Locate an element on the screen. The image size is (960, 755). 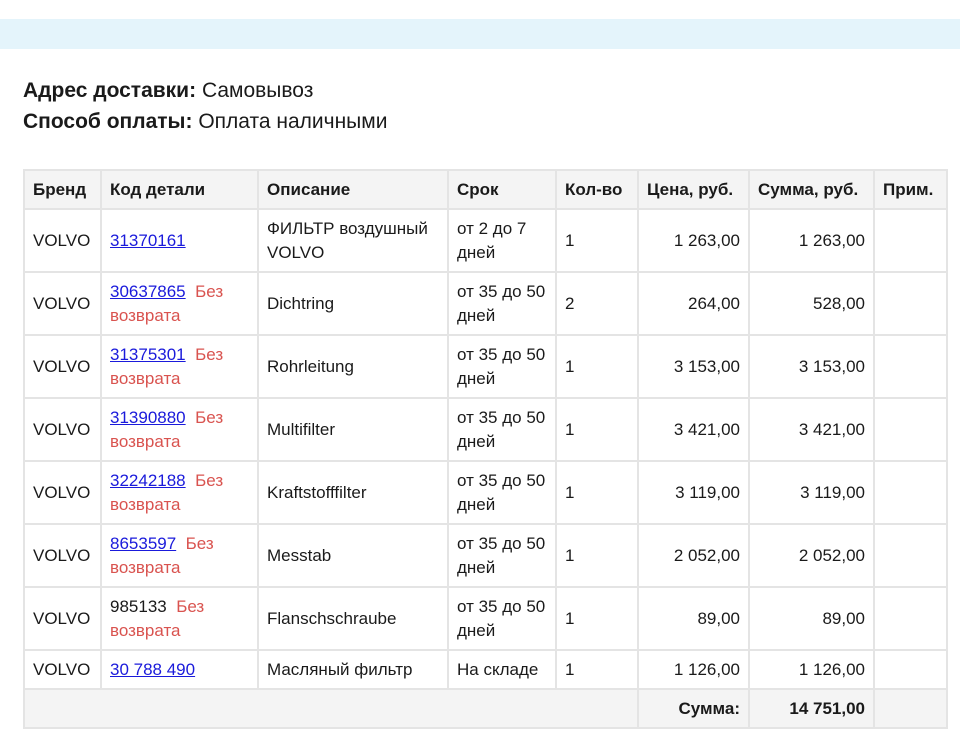
part-code-link: 30637865 is located at coordinates (148, 291).